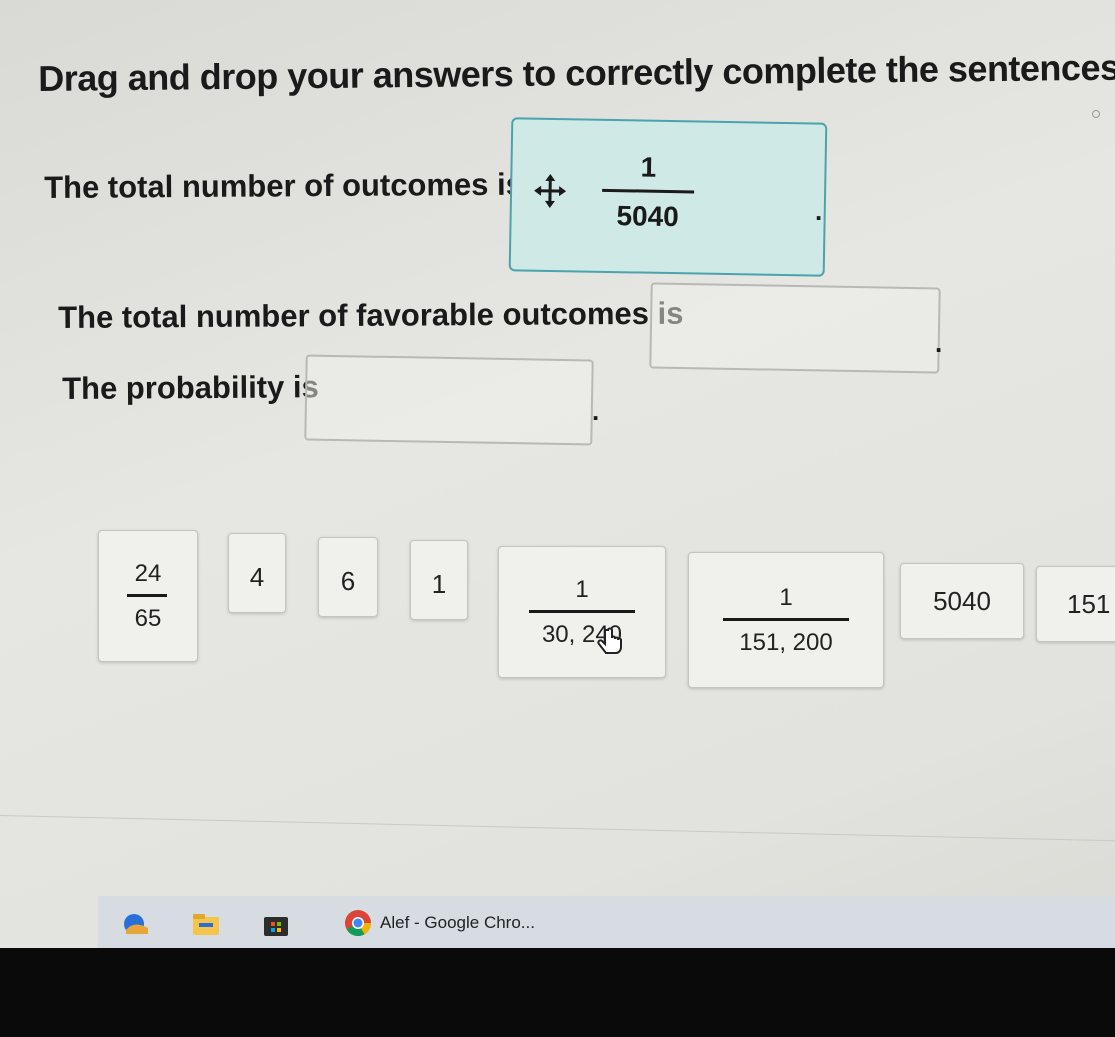 The height and width of the screenshot is (1037, 1115). Describe the element at coordinates (190, 387) in the screenshot. I see `sentence-probability: The probability is` at that location.